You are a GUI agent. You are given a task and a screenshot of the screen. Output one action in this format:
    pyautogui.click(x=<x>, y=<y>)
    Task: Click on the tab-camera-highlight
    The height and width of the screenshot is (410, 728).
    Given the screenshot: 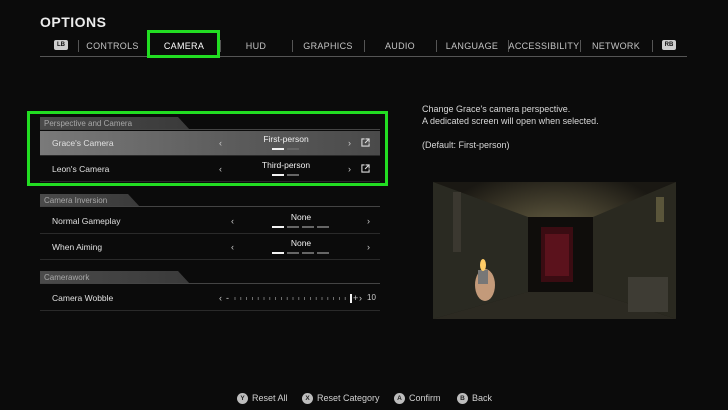 What is the action you would take?
    pyautogui.click(x=183, y=44)
    